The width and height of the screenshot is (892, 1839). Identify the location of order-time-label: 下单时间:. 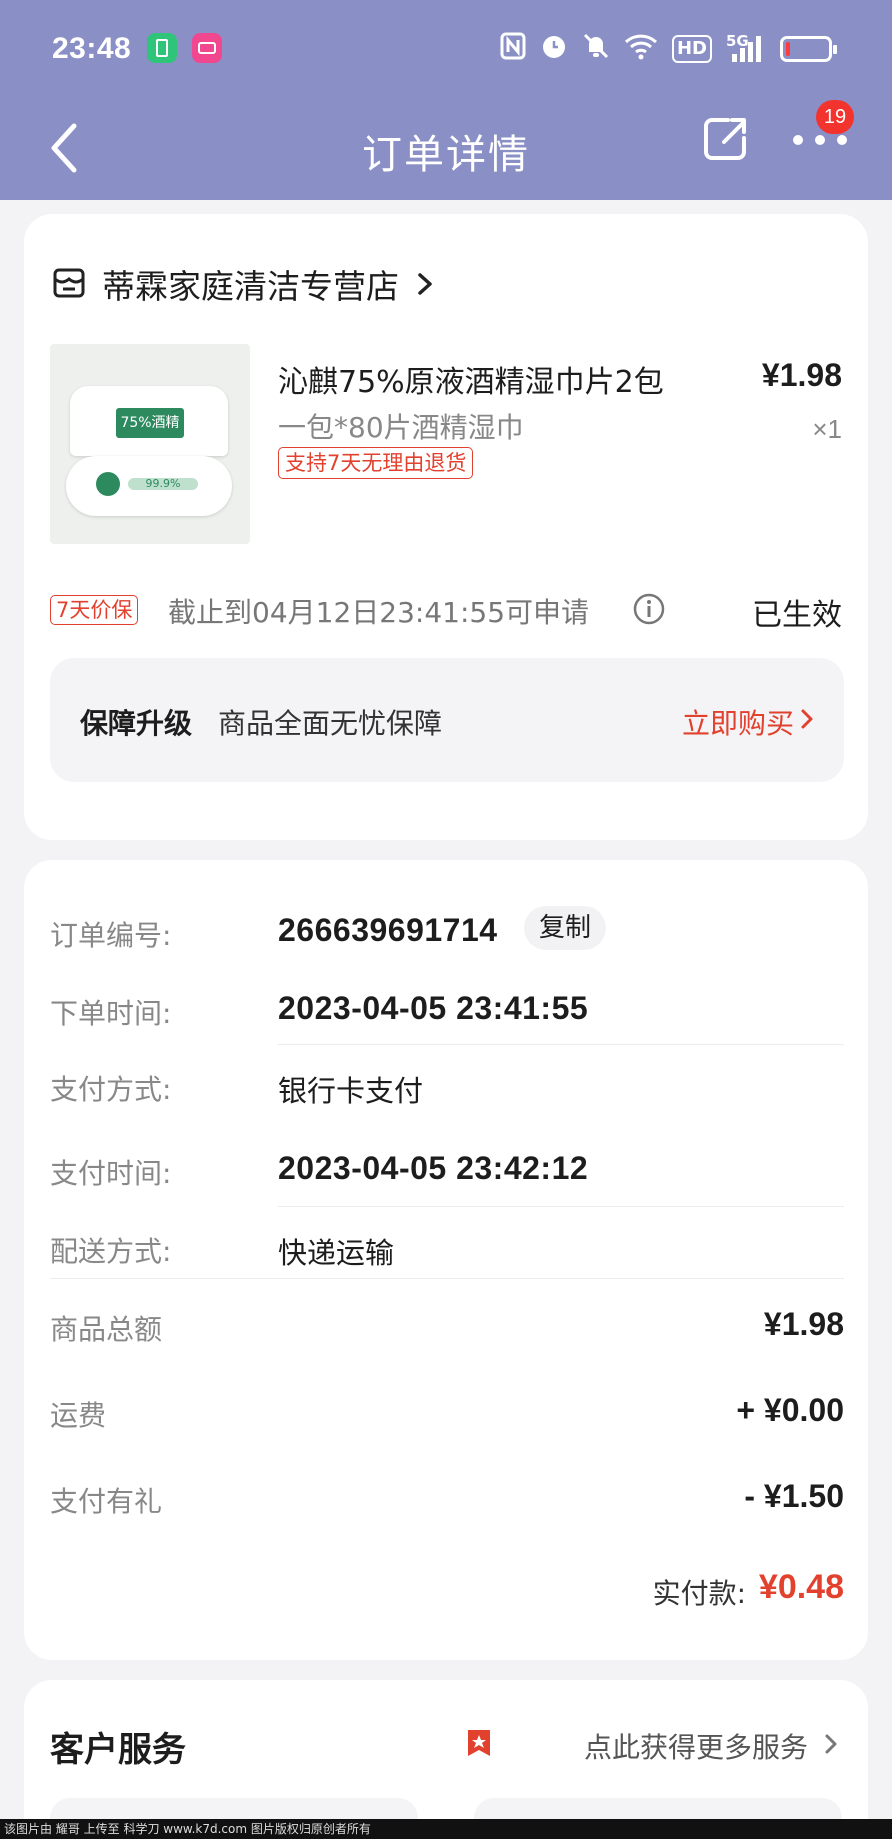
(111, 1013).